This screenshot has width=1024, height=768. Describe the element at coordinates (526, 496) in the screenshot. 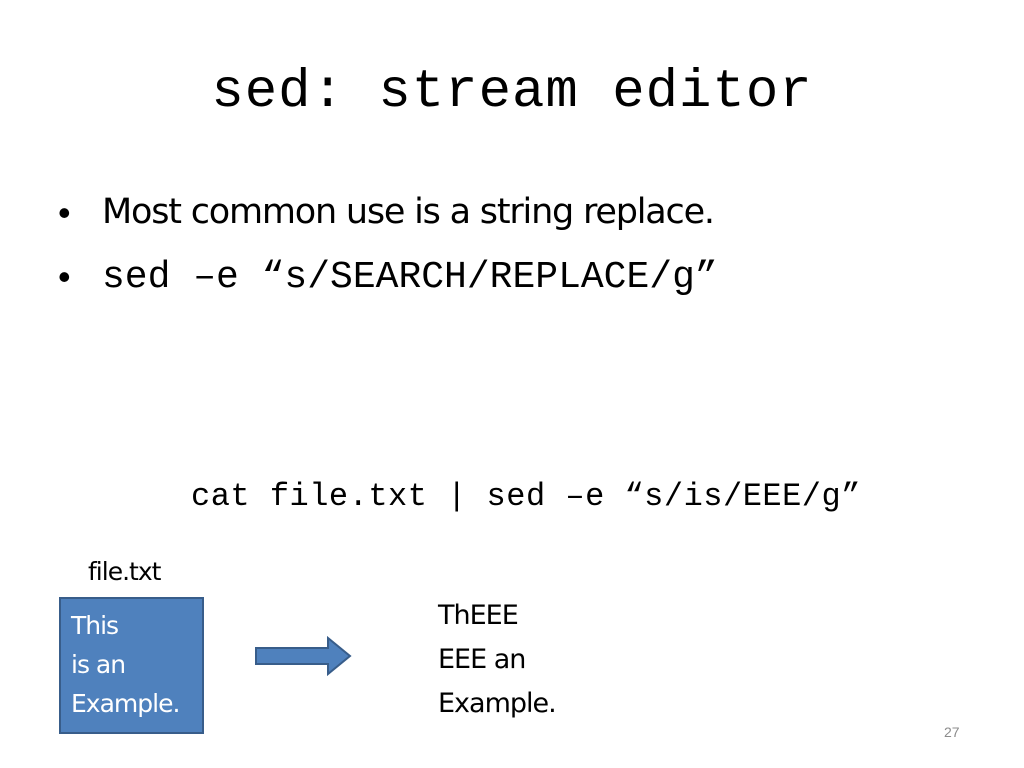

I see `example-command: cat file.txt | sed –e “s/is/EEE/g”` at that location.